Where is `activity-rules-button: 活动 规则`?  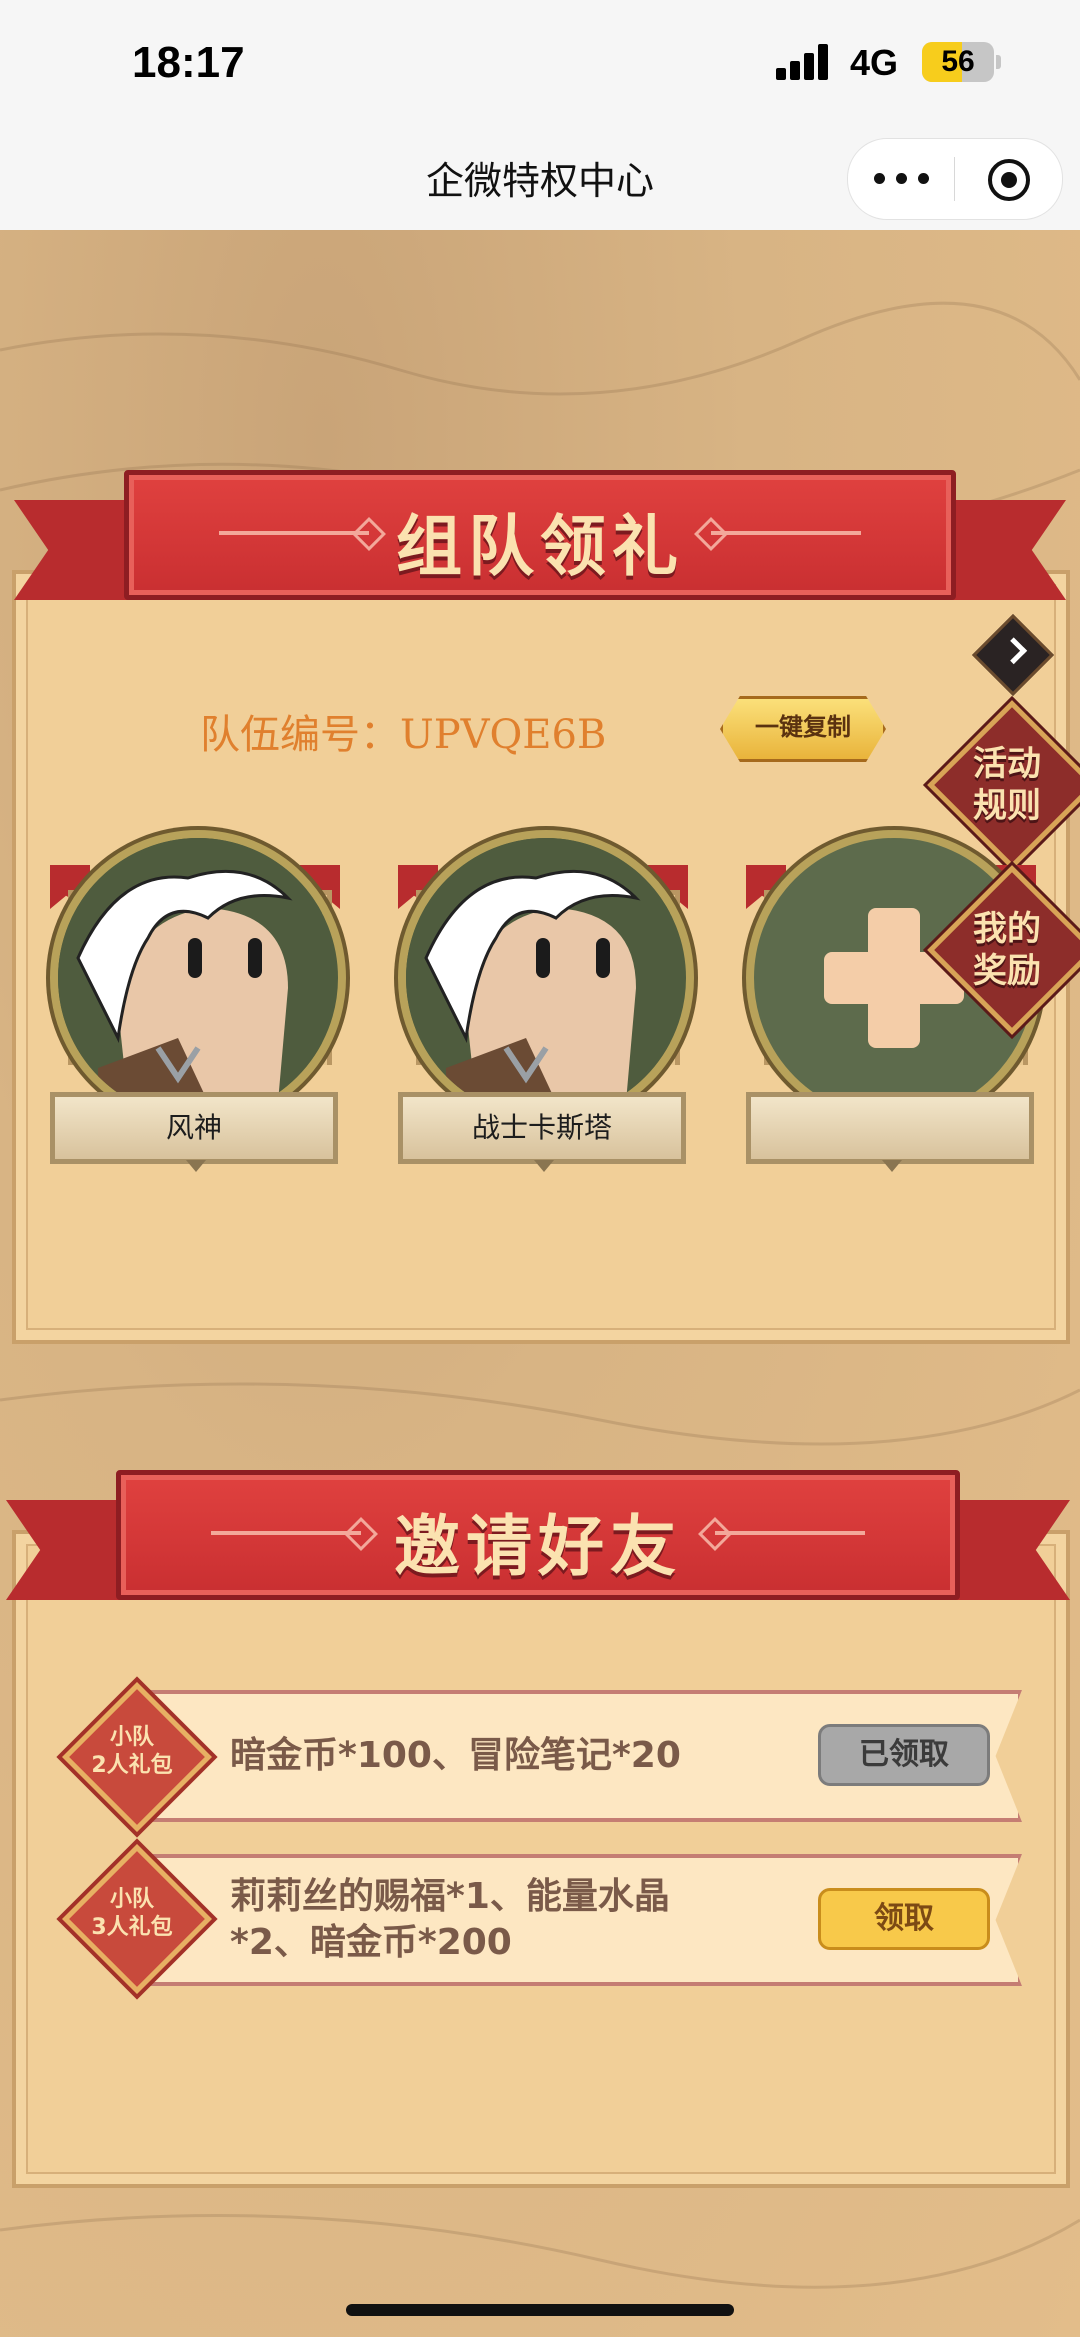 activity-rules-button: 活动 规则 is located at coordinates (1003, 785).